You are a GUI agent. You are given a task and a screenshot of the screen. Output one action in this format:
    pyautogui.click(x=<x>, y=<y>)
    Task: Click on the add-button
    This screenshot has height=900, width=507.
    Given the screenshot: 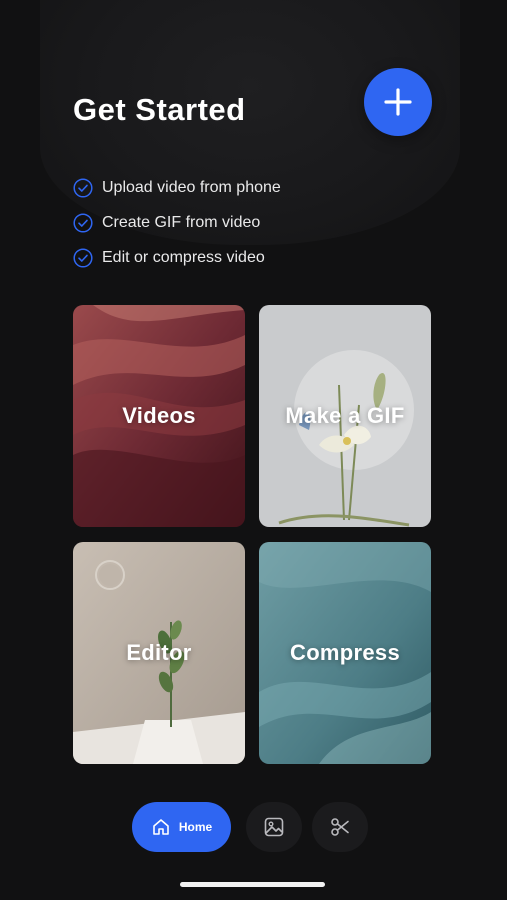 What is the action you would take?
    pyautogui.click(x=398, y=102)
    